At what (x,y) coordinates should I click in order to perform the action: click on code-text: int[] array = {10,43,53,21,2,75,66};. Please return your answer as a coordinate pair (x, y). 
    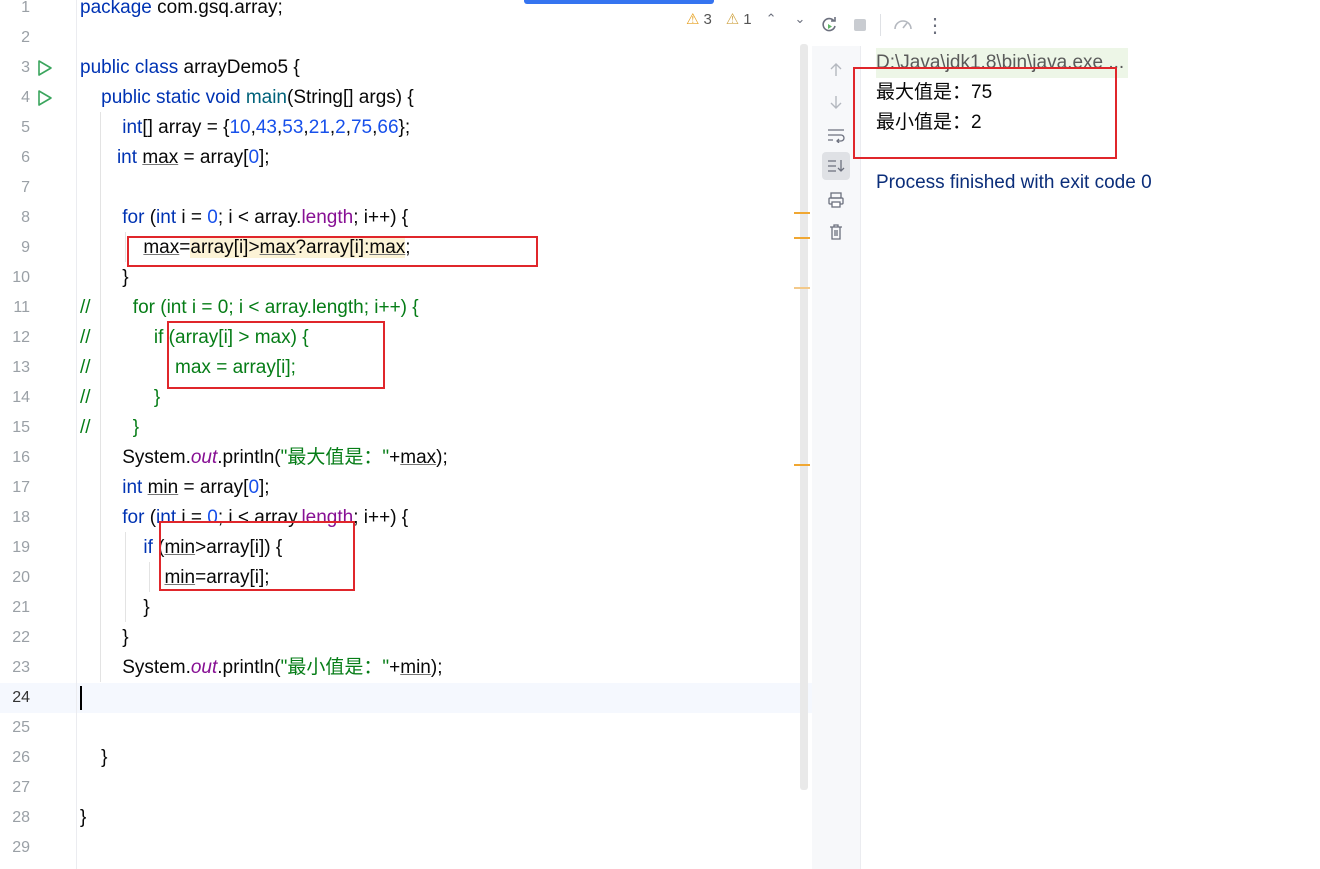
    Looking at the image, I should click on (245, 128).